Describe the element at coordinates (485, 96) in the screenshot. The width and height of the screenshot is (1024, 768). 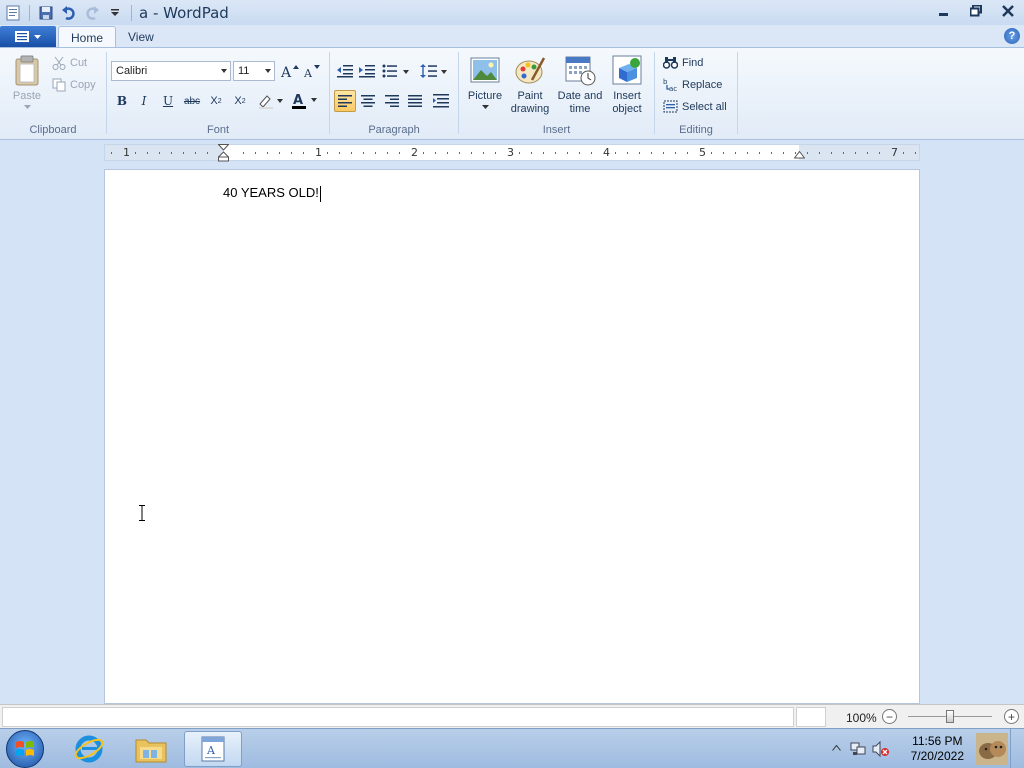
I see `picture-label: Picture` at that location.